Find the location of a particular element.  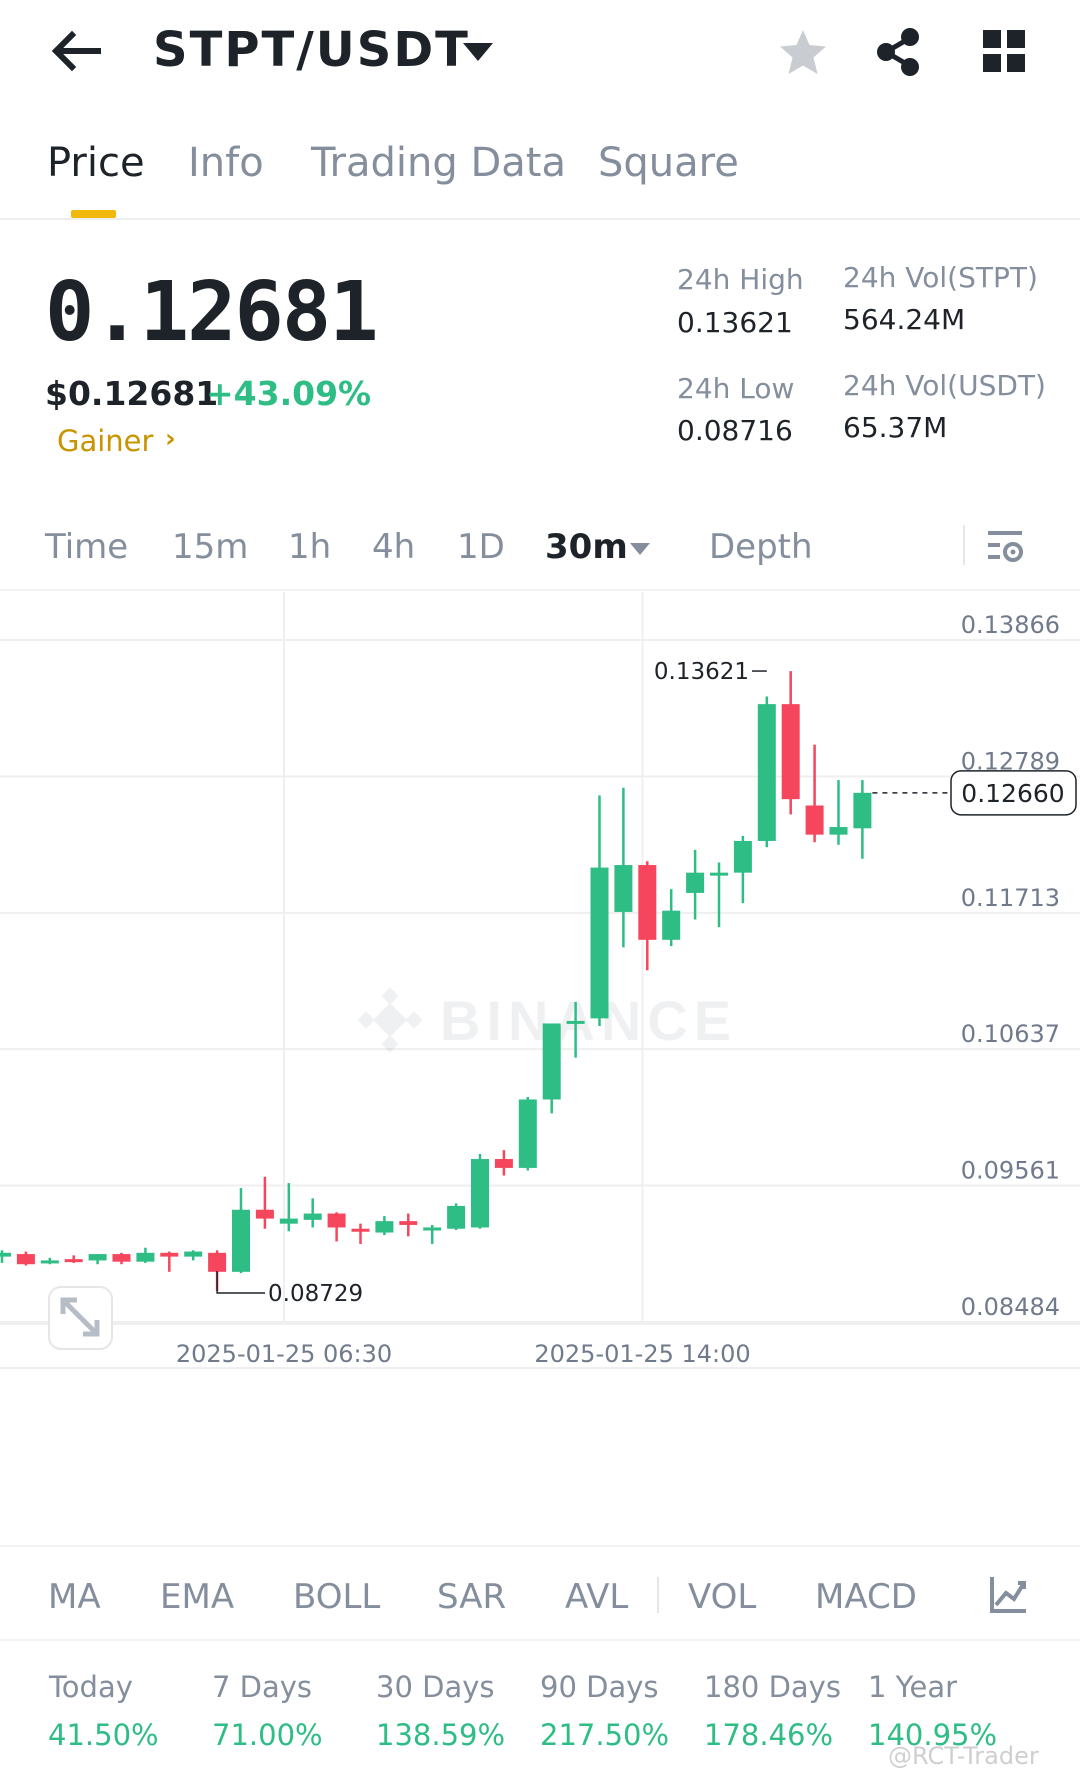

indicator-macd: MACD is located at coordinates (866, 1597).